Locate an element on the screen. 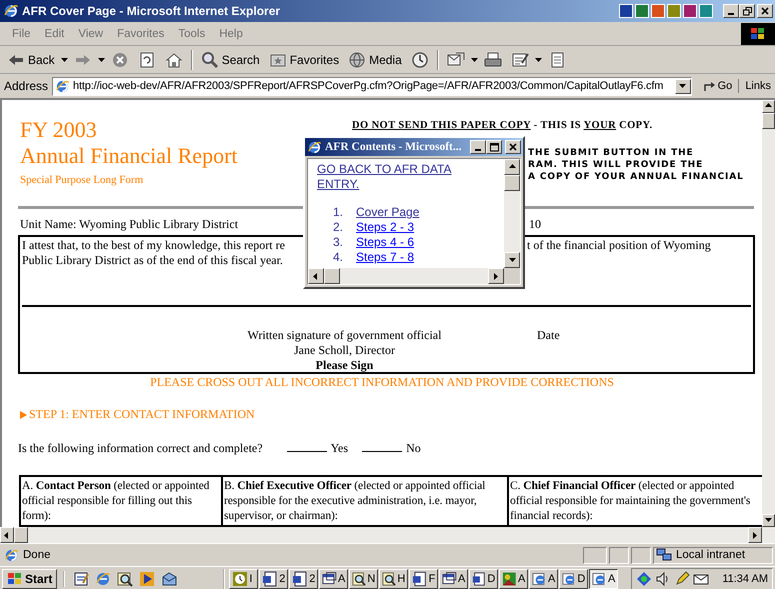  taskbar-button: H is located at coordinates (393, 578).